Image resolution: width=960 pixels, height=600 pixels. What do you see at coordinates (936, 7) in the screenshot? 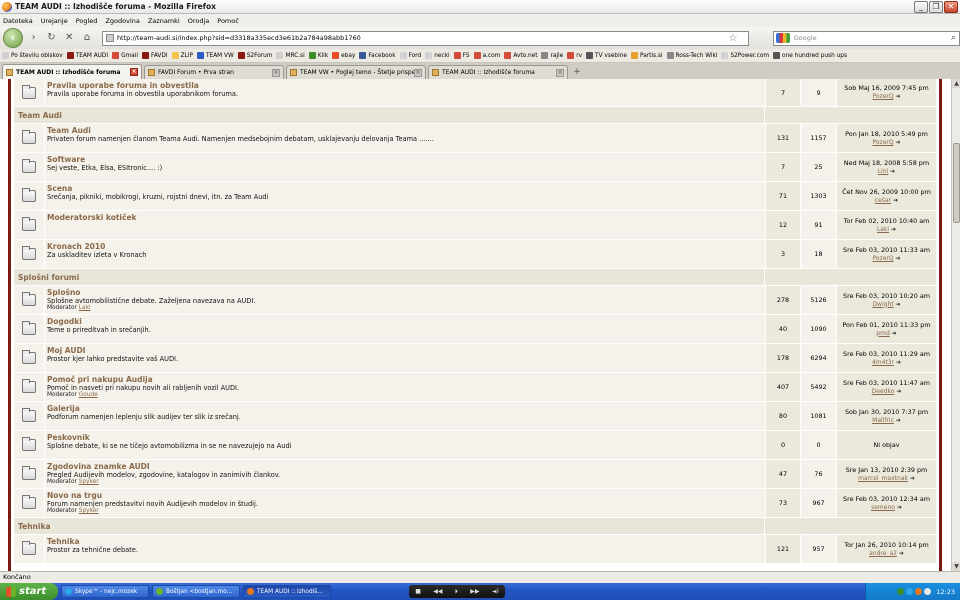
I see `maximize-button: ❐` at bounding box center [936, 7].